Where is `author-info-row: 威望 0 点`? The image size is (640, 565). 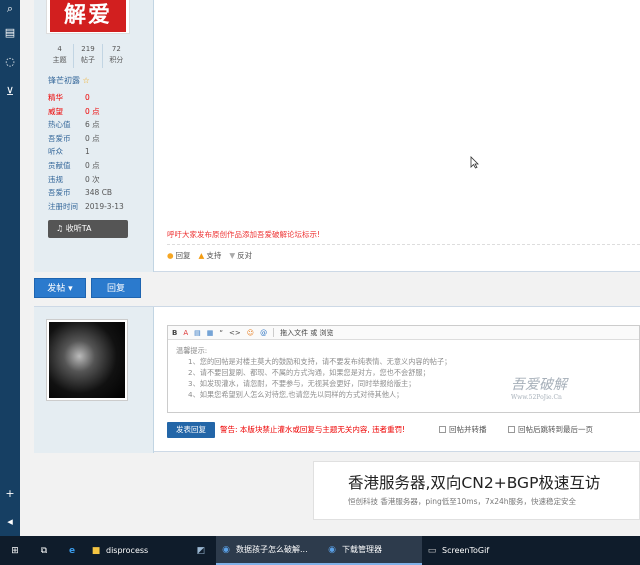 author-info-row: 威望 0 点 is located at coordinates (98, 112).